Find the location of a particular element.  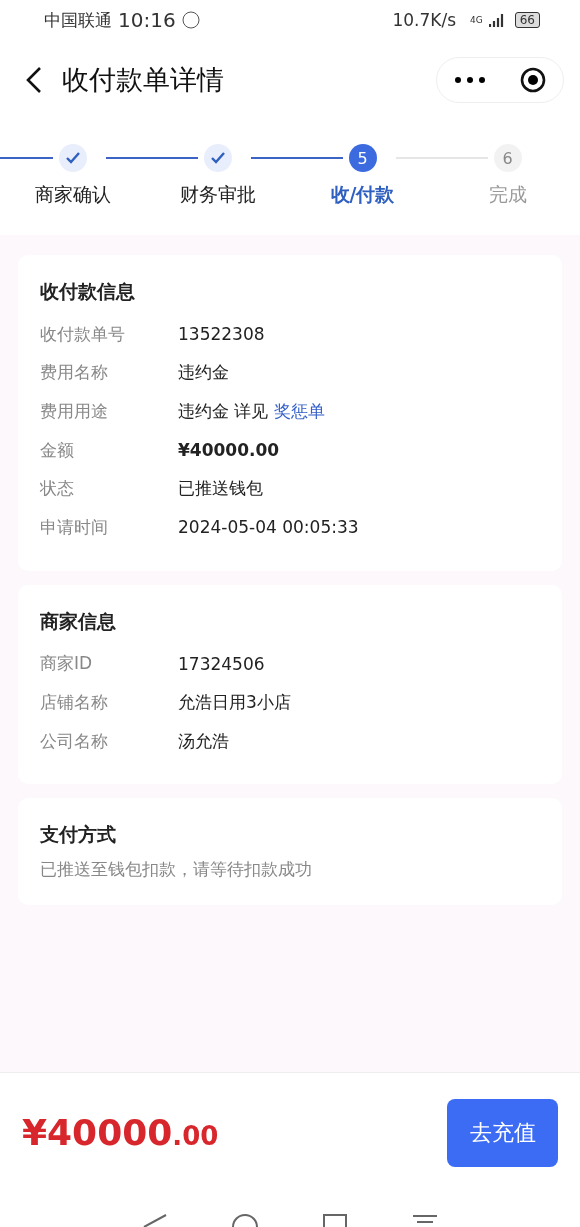

field-value: 允浩日用3小店 is located at coordinates (234, 702).